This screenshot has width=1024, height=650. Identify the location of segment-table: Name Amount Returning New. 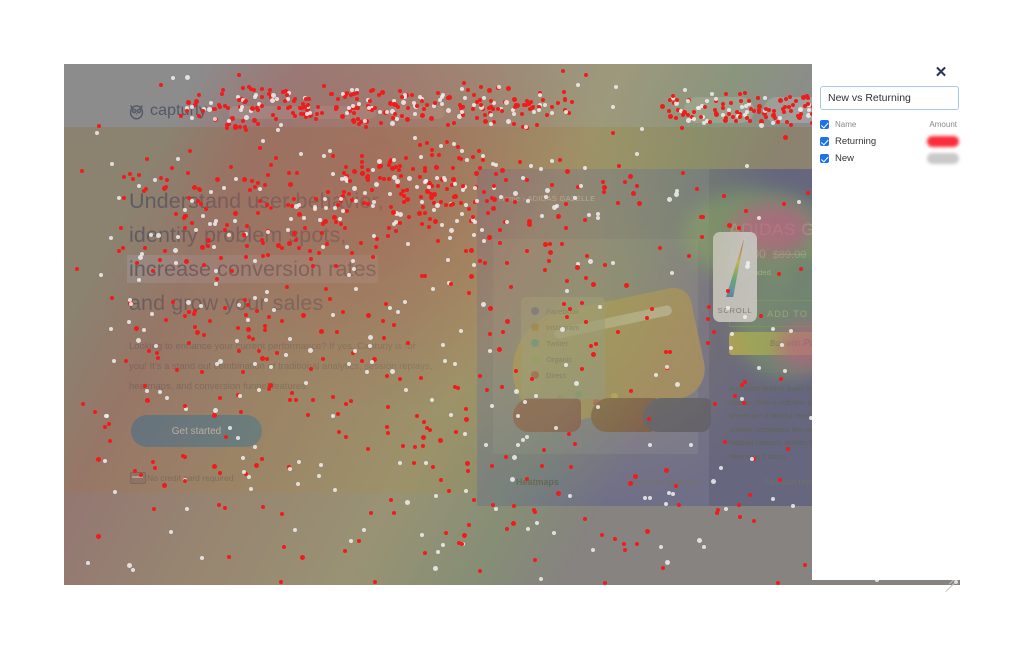
(889, 141).